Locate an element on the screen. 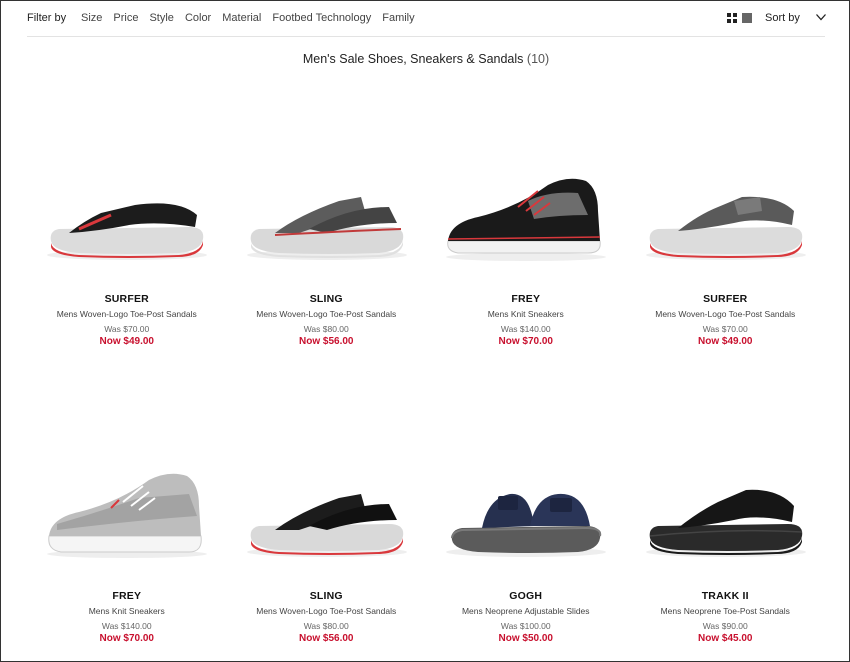 This screenshot has width=850, height=662. filter-family: Family is located at coordinates (398, 18).